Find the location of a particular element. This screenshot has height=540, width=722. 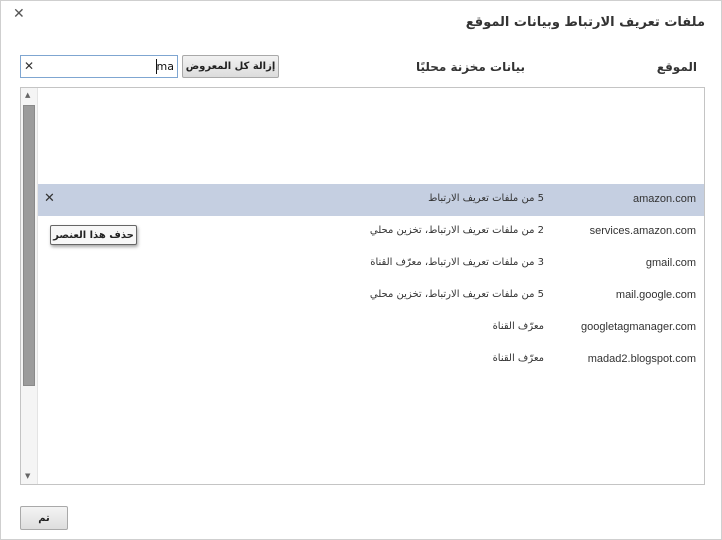

row-data: 3 من ملفات تعريف الارتباط، معرّف القناة is located at coordinates (457, 262).